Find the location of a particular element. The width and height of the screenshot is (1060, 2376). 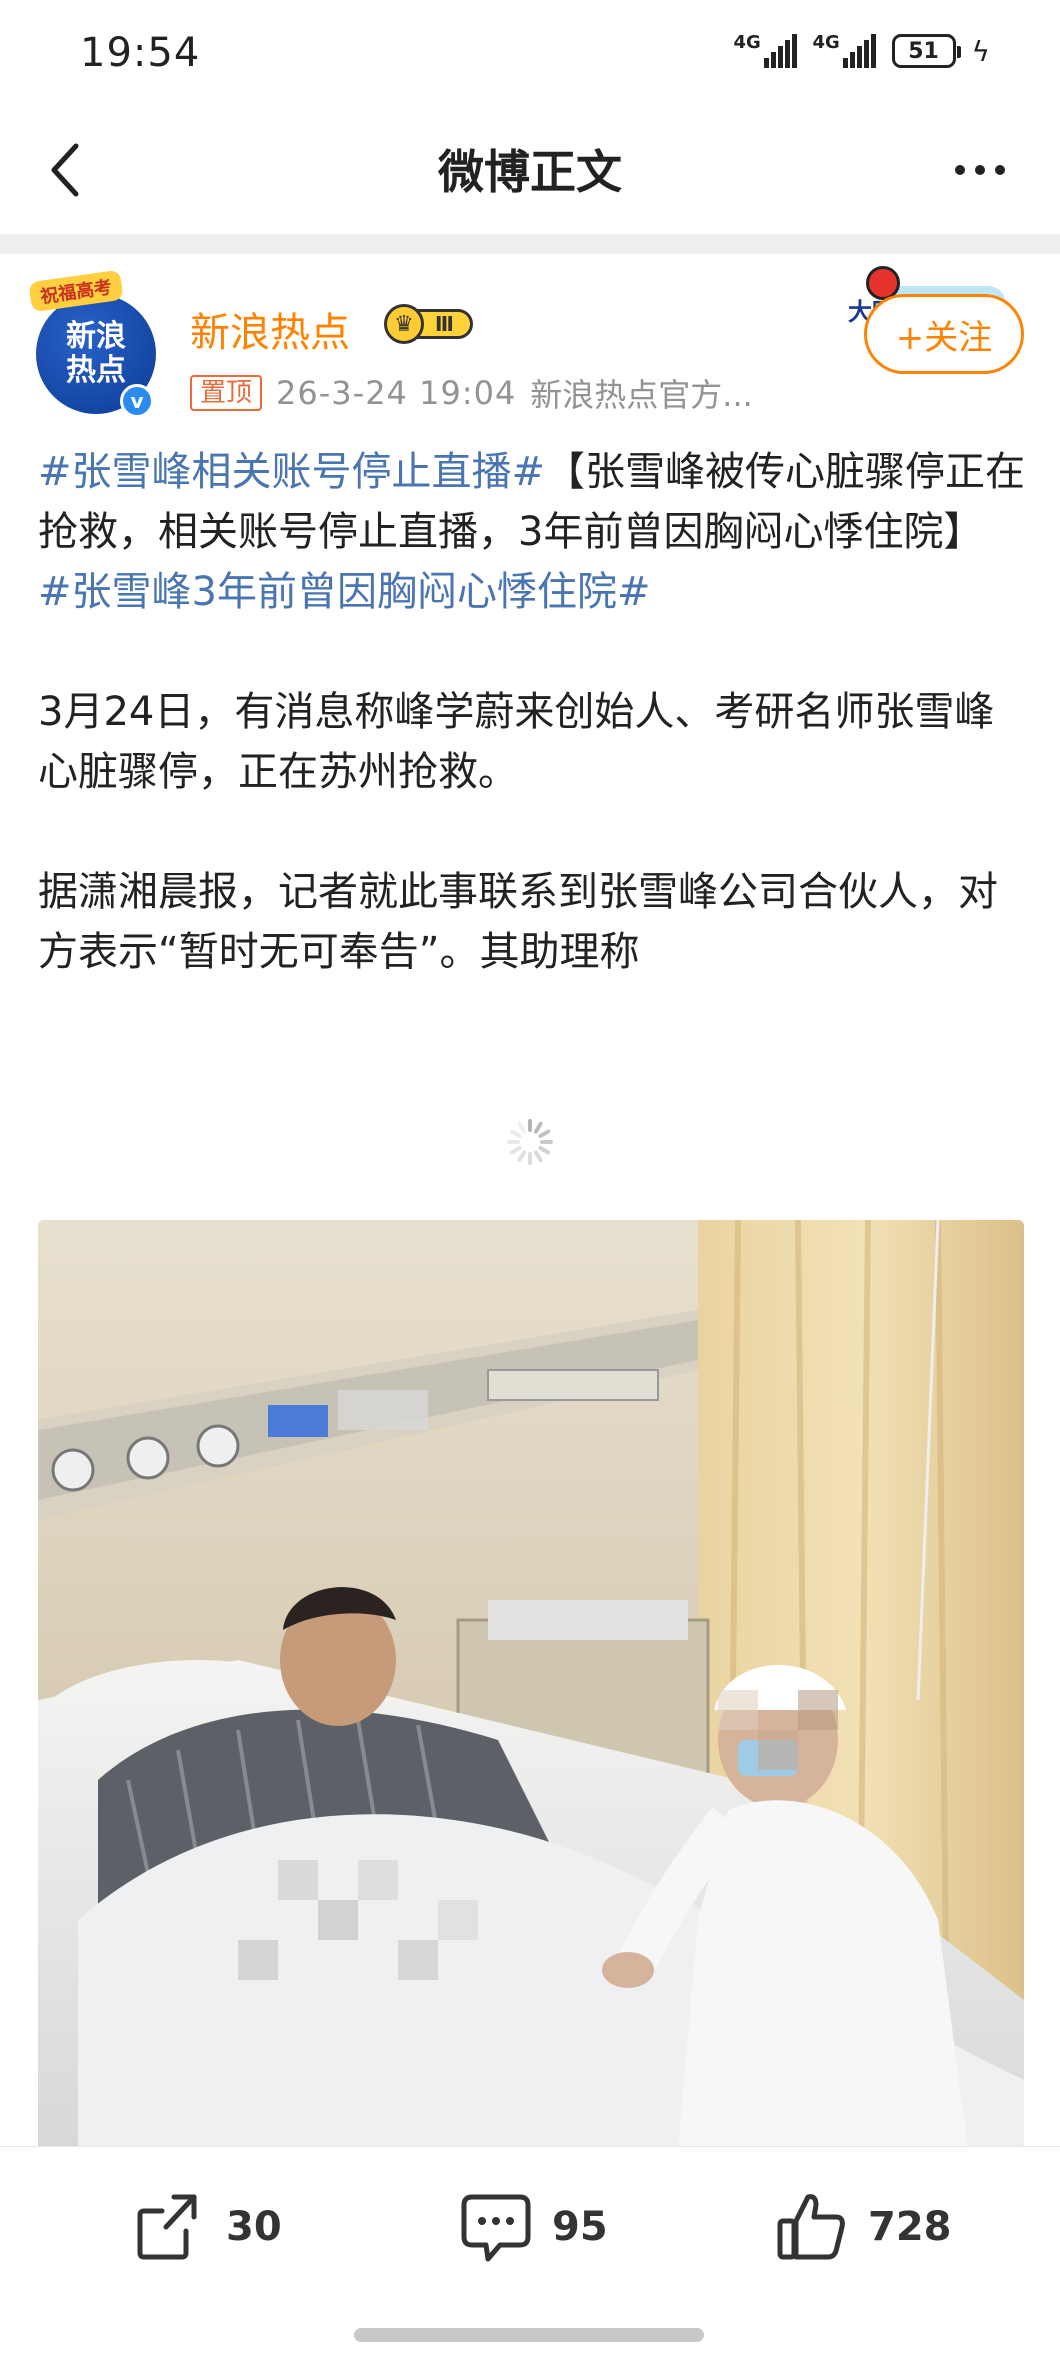

charging-icon: ϟ is located at coordinates (980, 51).